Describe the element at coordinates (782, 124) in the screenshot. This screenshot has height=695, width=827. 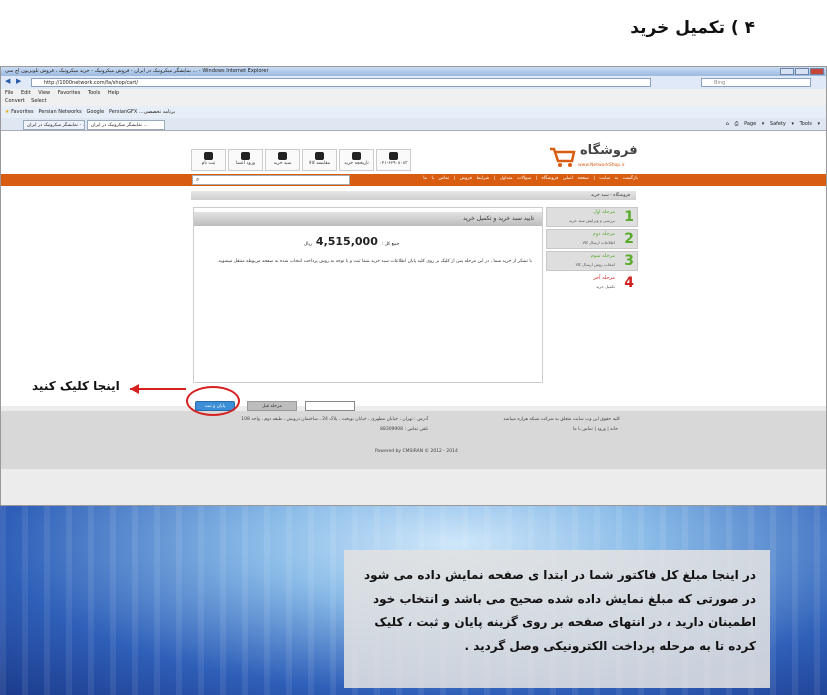
I see `safety-menu: Safety ▾` at that location.